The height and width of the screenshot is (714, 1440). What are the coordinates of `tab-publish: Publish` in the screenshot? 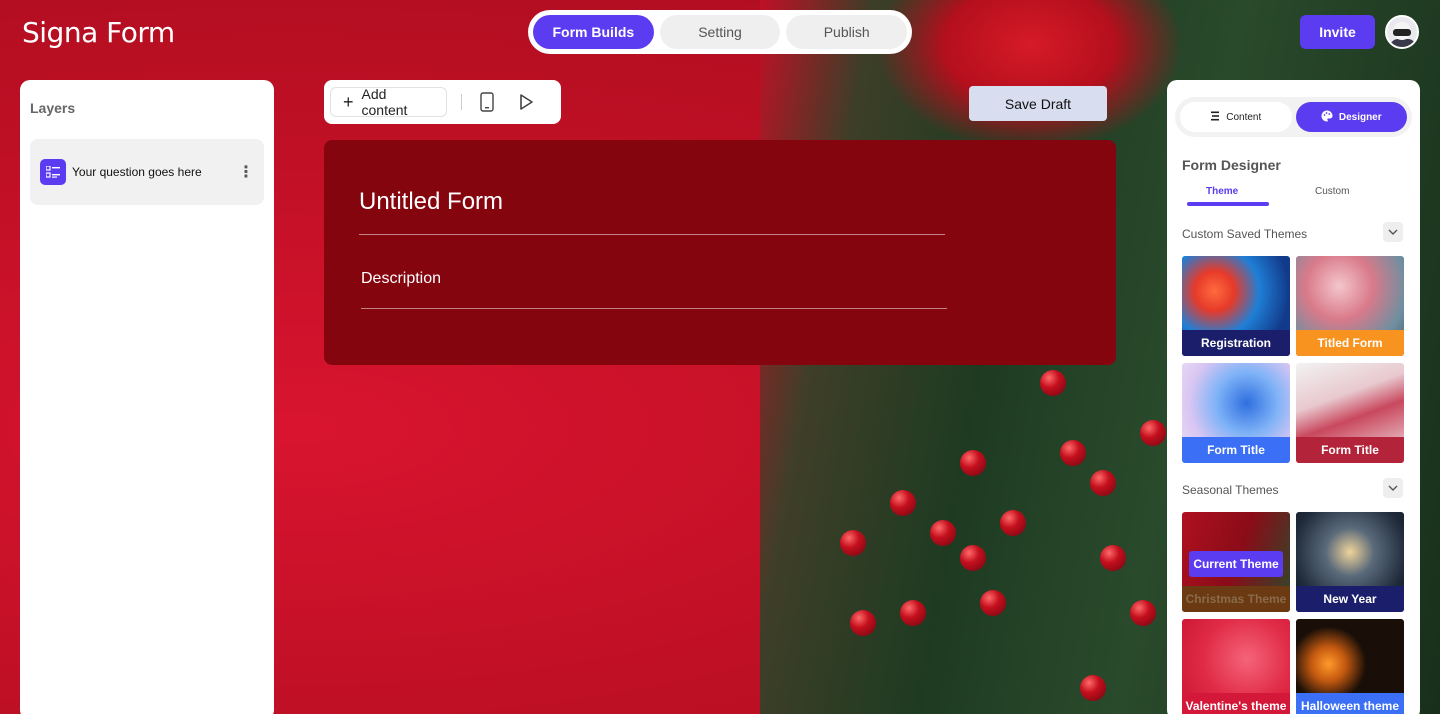 It's located at (847, 32).